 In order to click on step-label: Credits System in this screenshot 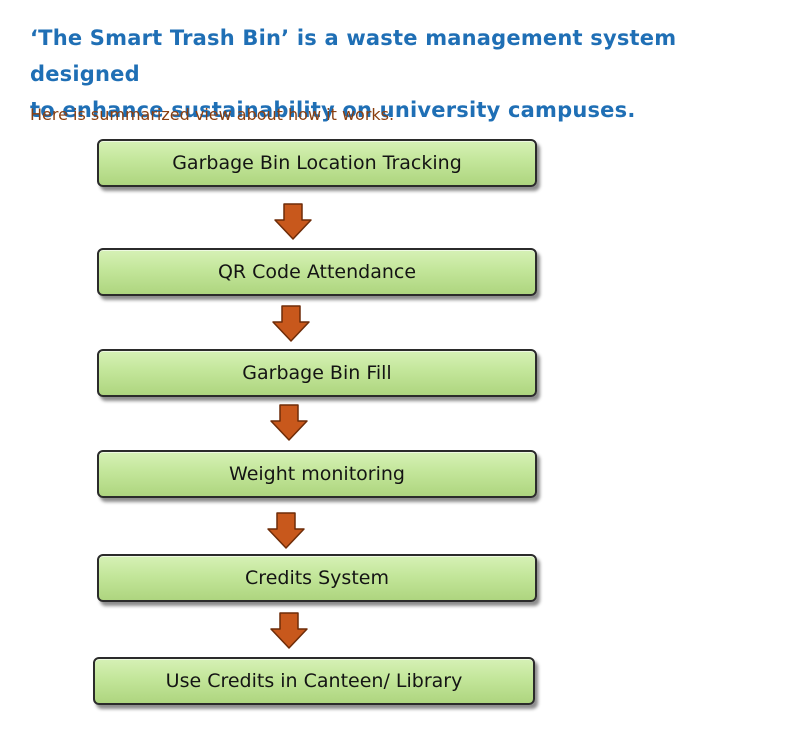, I will do `click(317, 578)`.